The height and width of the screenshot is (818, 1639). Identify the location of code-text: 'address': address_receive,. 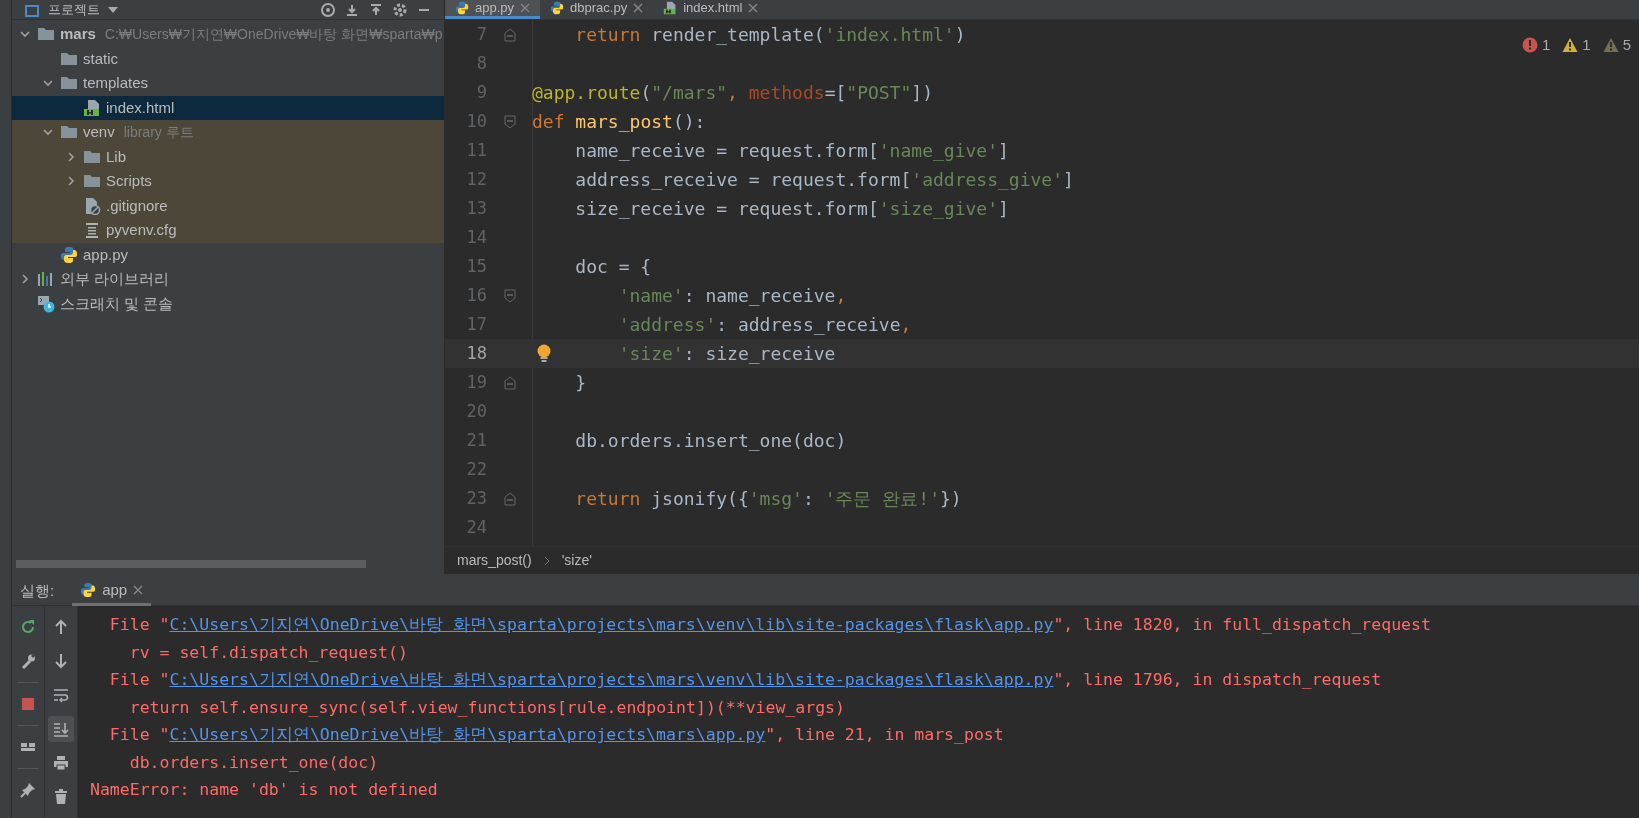
(765, 325).